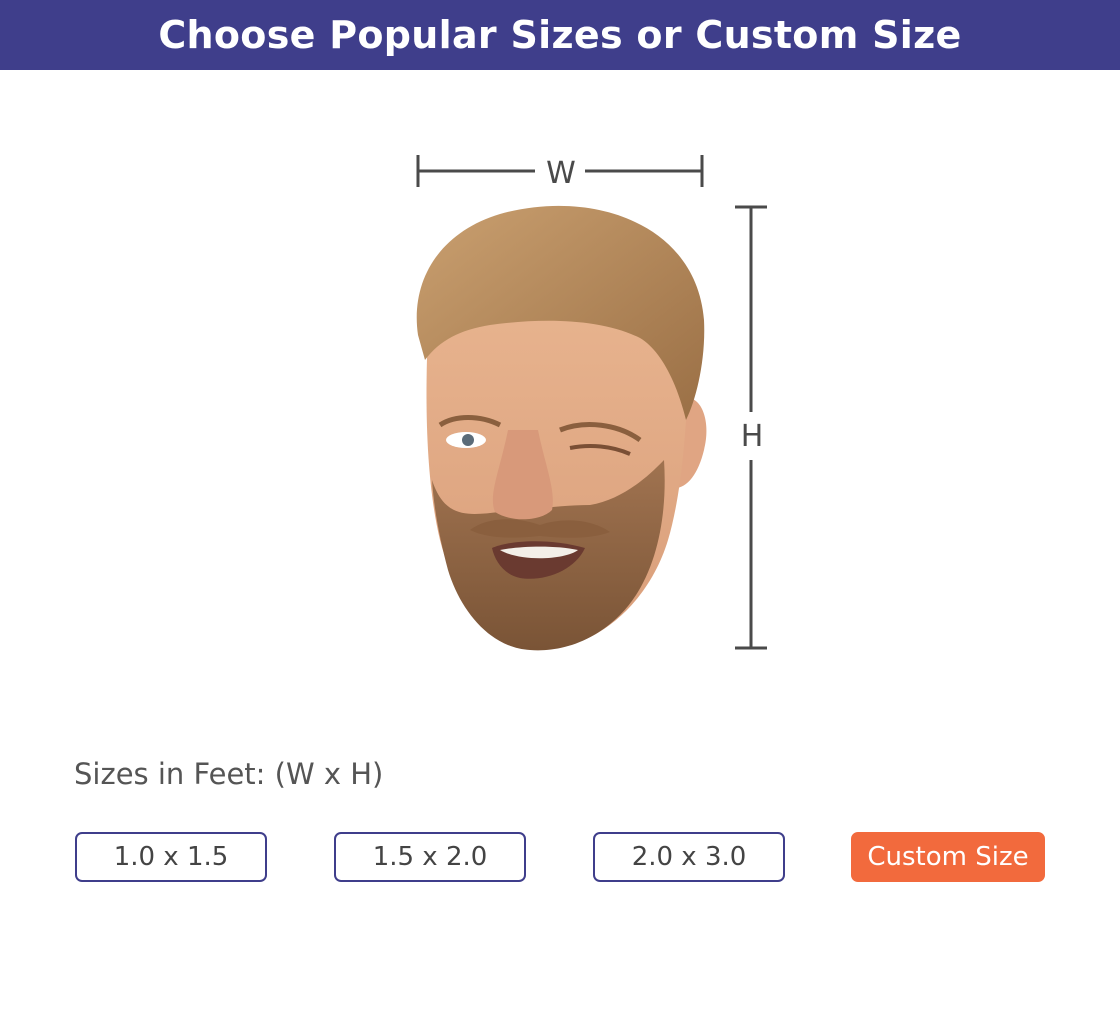 The height and width of the screenshot is (1020, 1120). Describe the element at coordinates (430, 857) in the screenshot. I see `size-option-1-5x2-button: 1.5 x 2.0` at that location.